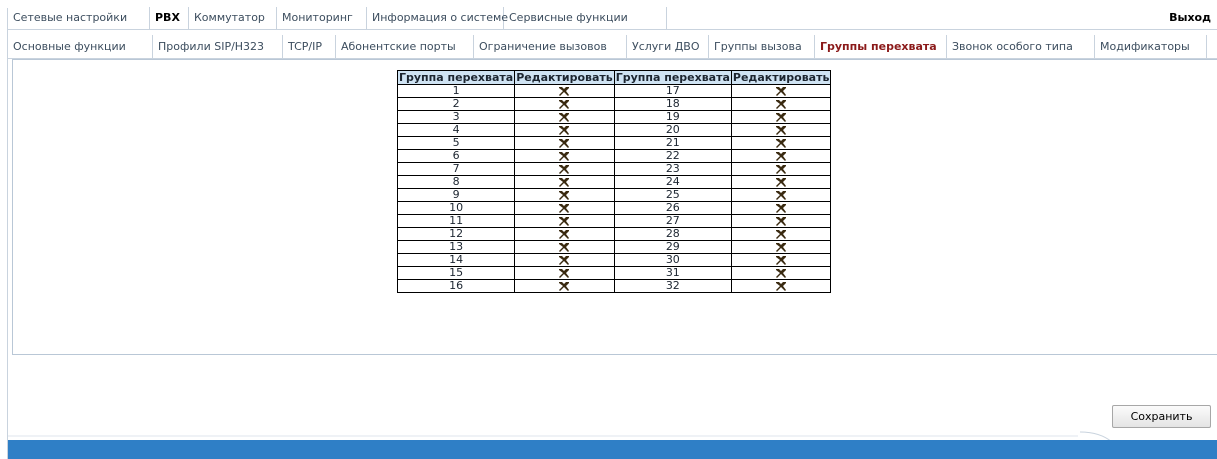 Image resolution: width=1217 pixels, height=459 pixels. I want to click on tab-pickup-groups: Группы перехвата, so click(881, 46).